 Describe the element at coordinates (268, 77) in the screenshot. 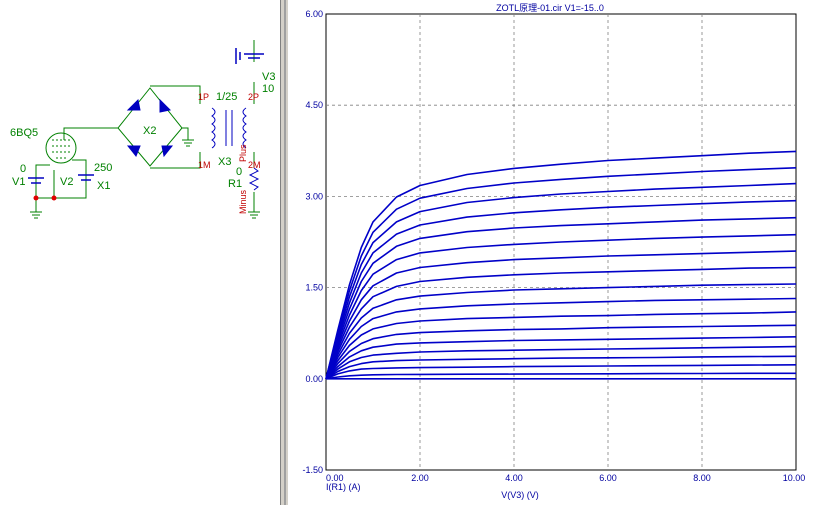

I see `v3-name: V3` at that location.